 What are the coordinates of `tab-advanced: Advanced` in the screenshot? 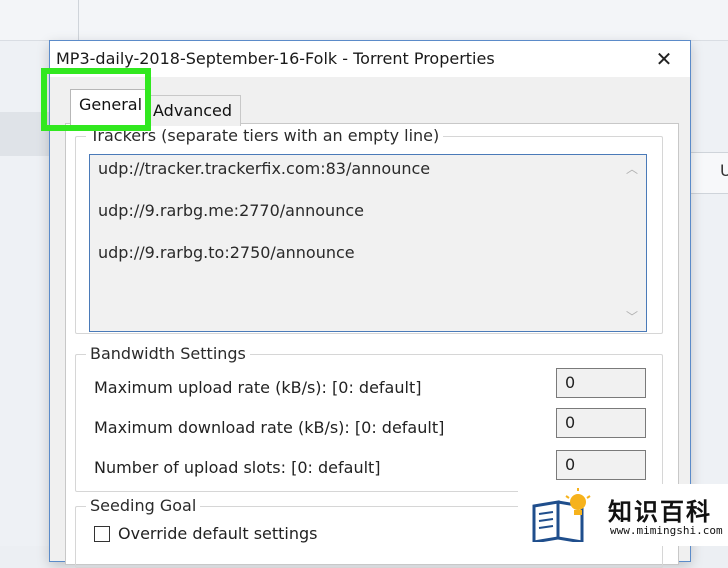 It's located at (193, 110).